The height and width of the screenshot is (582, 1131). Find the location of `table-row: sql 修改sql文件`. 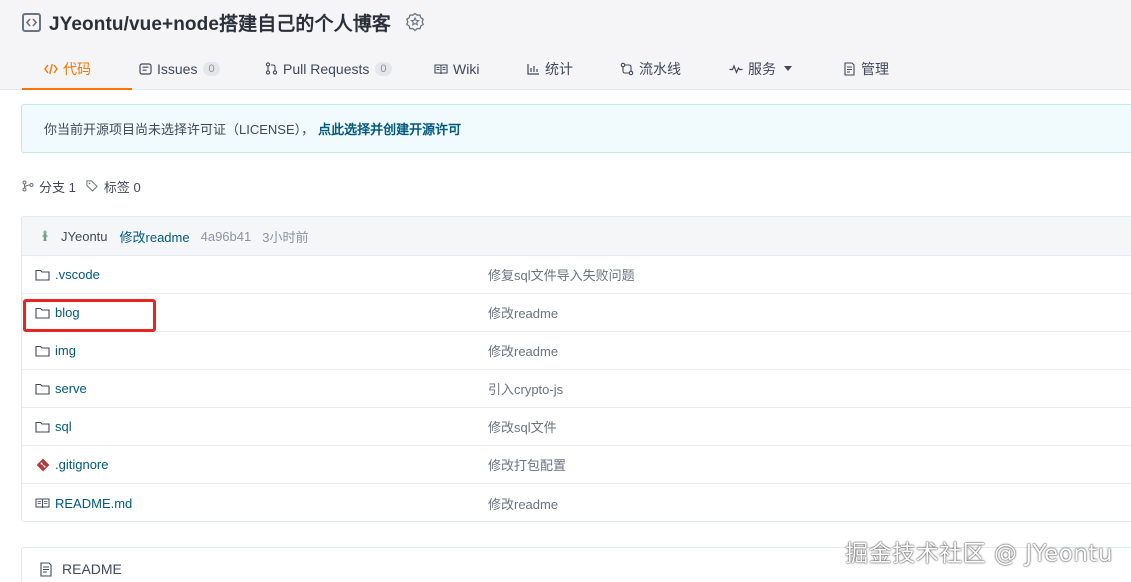

table-row: sql 修改sql文件 is located at coordinates (576, 427).